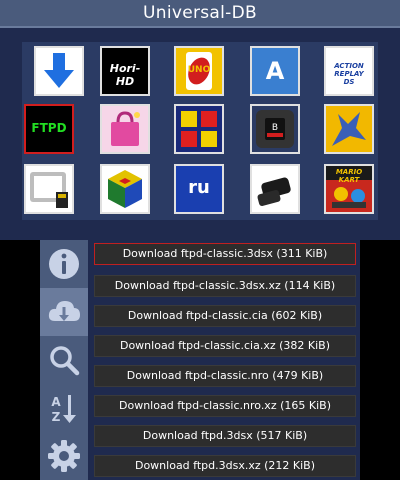  I want to click on info-button, so click(64, 264).